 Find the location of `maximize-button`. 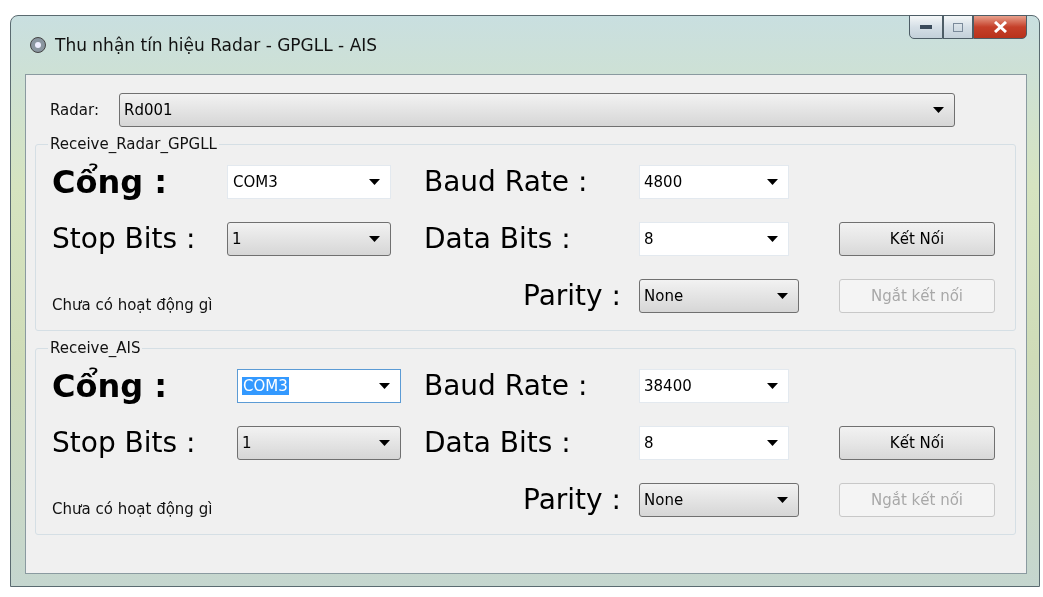

maximize-button is located at coordinates (958, 27).